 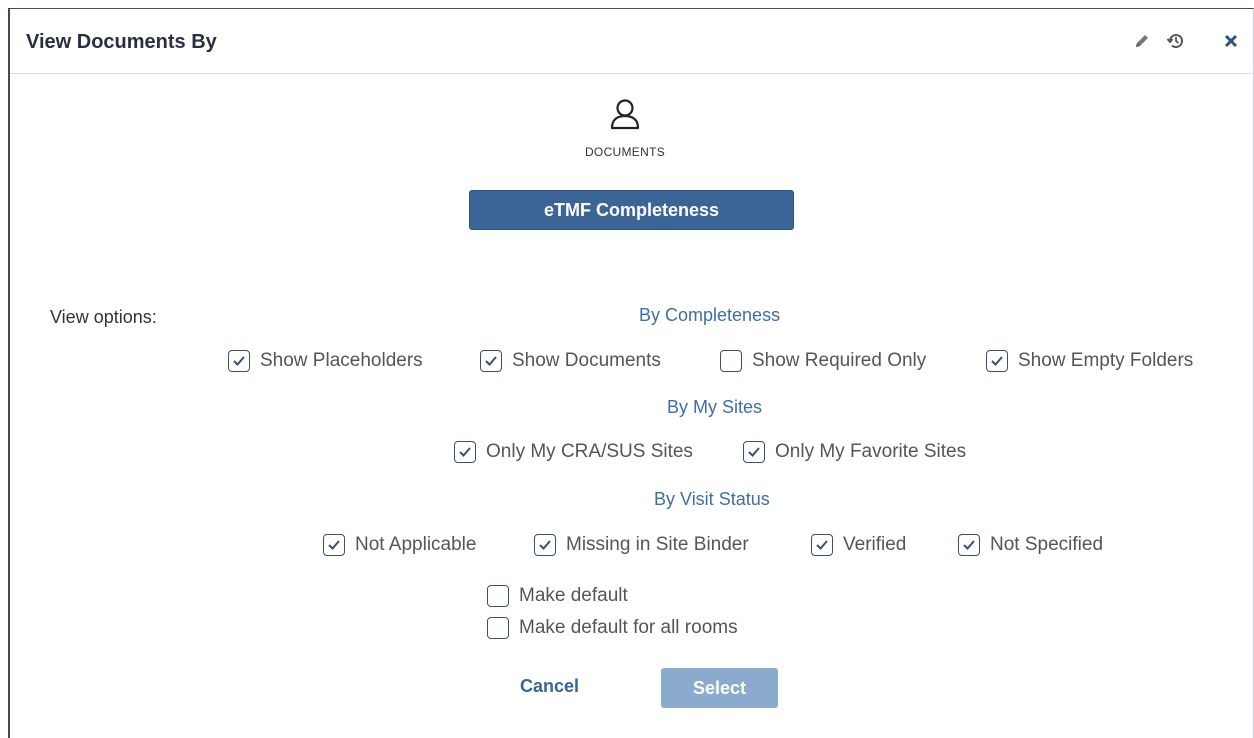 What do you see at coordinates (627, 4) in the screenshot?
I see `background-page-strip` at bounding box center [627, 4].